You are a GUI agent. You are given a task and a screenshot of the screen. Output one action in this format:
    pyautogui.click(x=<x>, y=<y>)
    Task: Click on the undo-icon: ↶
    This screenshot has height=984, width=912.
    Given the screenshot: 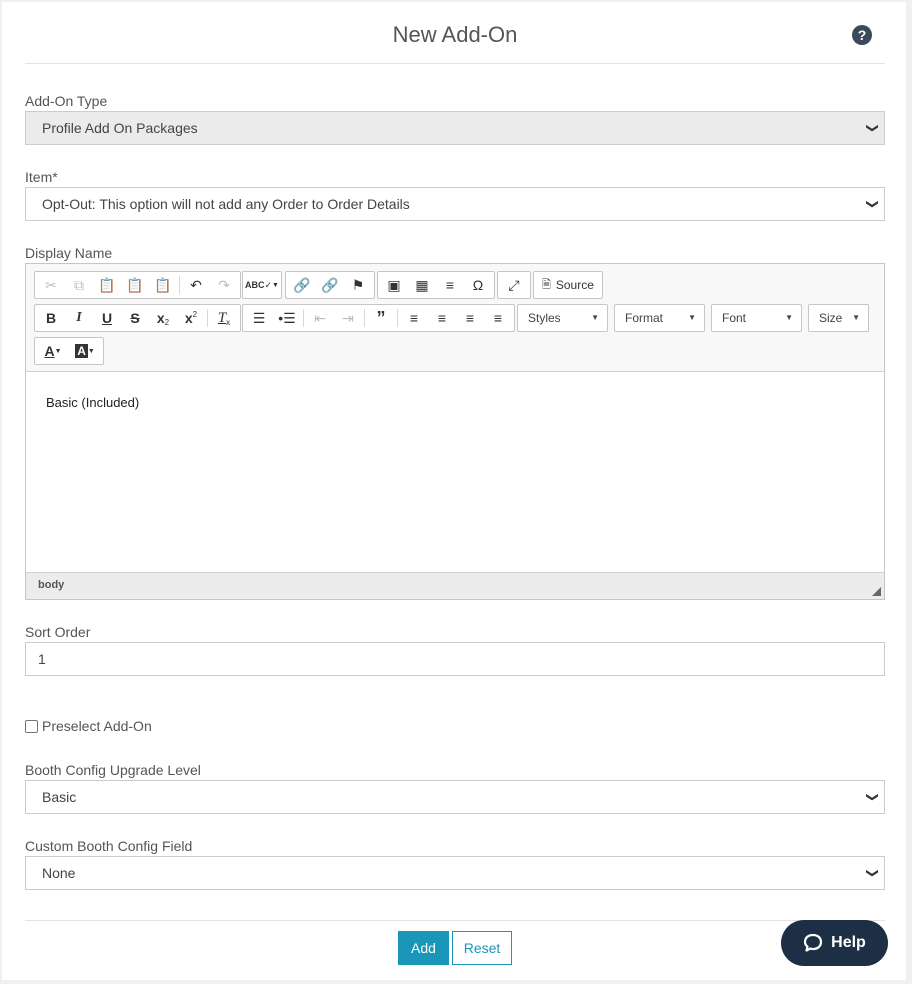 What is the action you would take?
    pyautogui.click(x=196, y=285)
    